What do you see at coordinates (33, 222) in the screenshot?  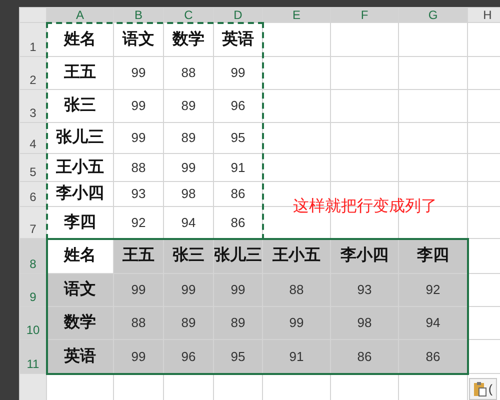 I see `row-header: 7` at bounding box center [33, 222].